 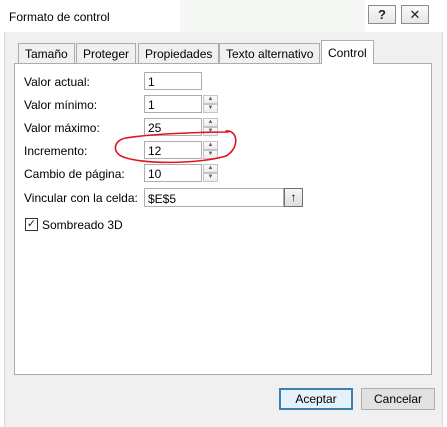 I want to click on tab-label: Tamaño, so click(x=46, y=54).